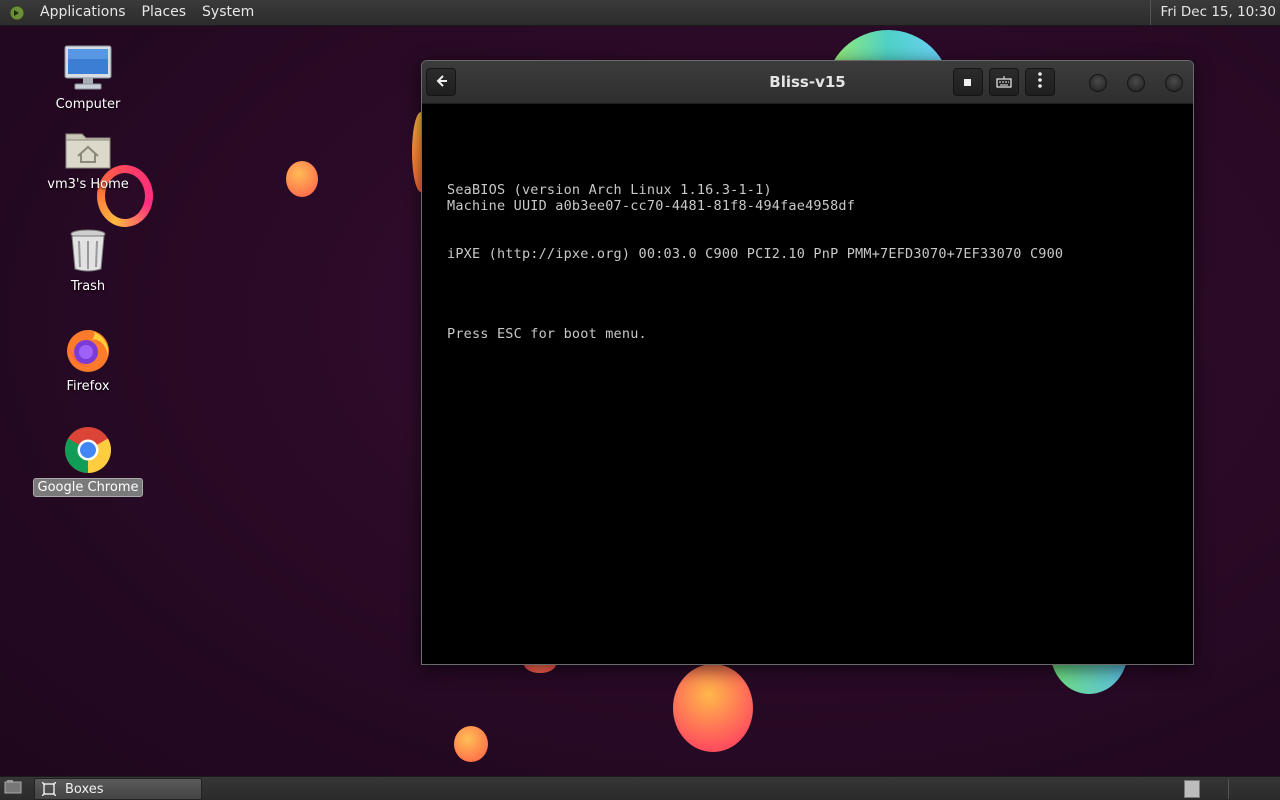  I want to click on boxes-icon, so click(49, 789).